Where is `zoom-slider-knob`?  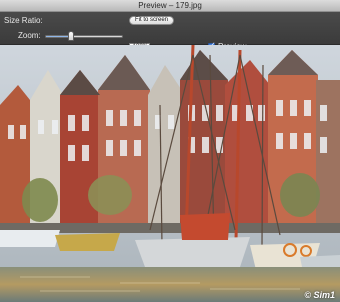 zoom-slider-knob is located at coordinates (70, 36).